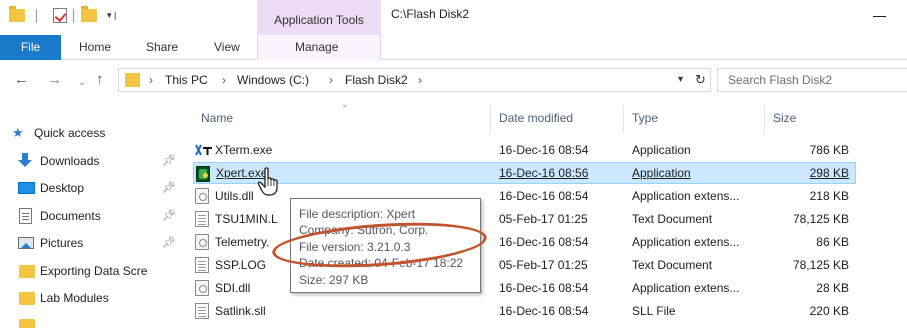 The width and height of the screenshot is (907, 328). Describe the element at coordinates (111, 15) in the screenshot. I see `customize-quick-access-icon: ▾ |` at that location.